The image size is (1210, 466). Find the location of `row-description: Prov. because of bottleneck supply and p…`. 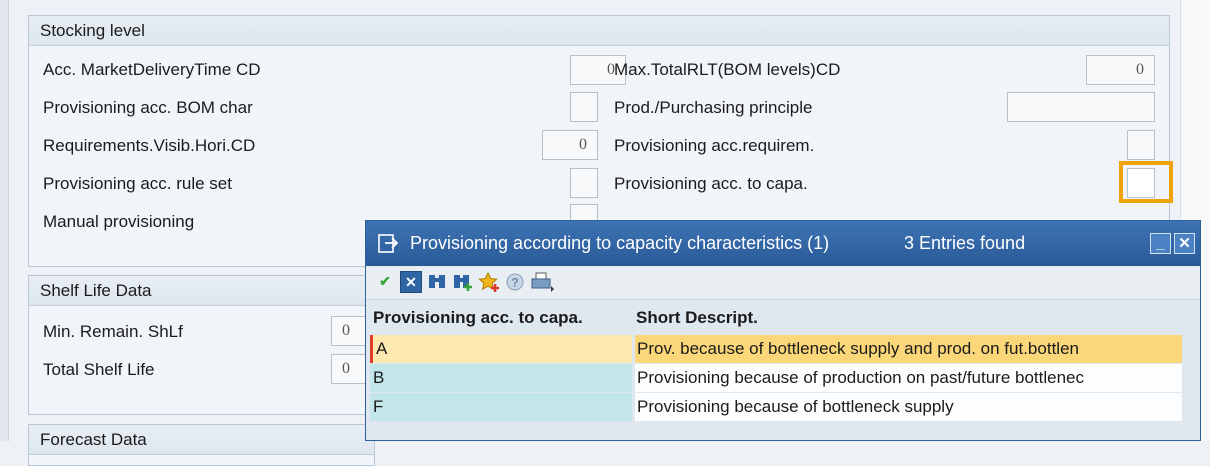

row-description: Prov. because of bottleneck supply and p… is located at coordinates (908, 349).